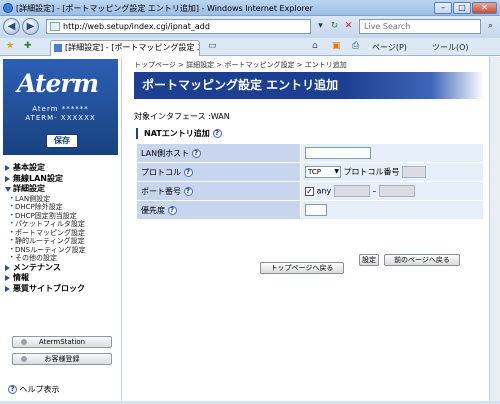 The image size is (500, 404). What do you see at coordinates (443, 8) in the screenshot?
I see `minimize-button: –` at bounding box center [443, 8].